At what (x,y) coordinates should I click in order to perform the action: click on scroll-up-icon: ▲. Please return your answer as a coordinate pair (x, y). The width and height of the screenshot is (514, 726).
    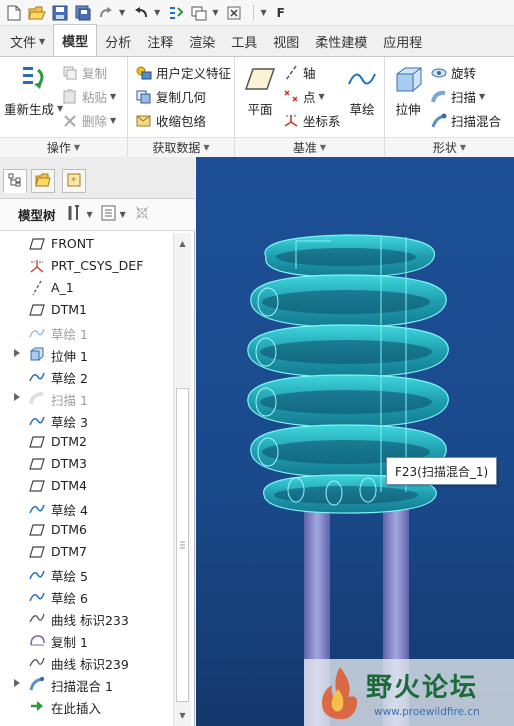
    Looking at the image, I should click on (182, 243).